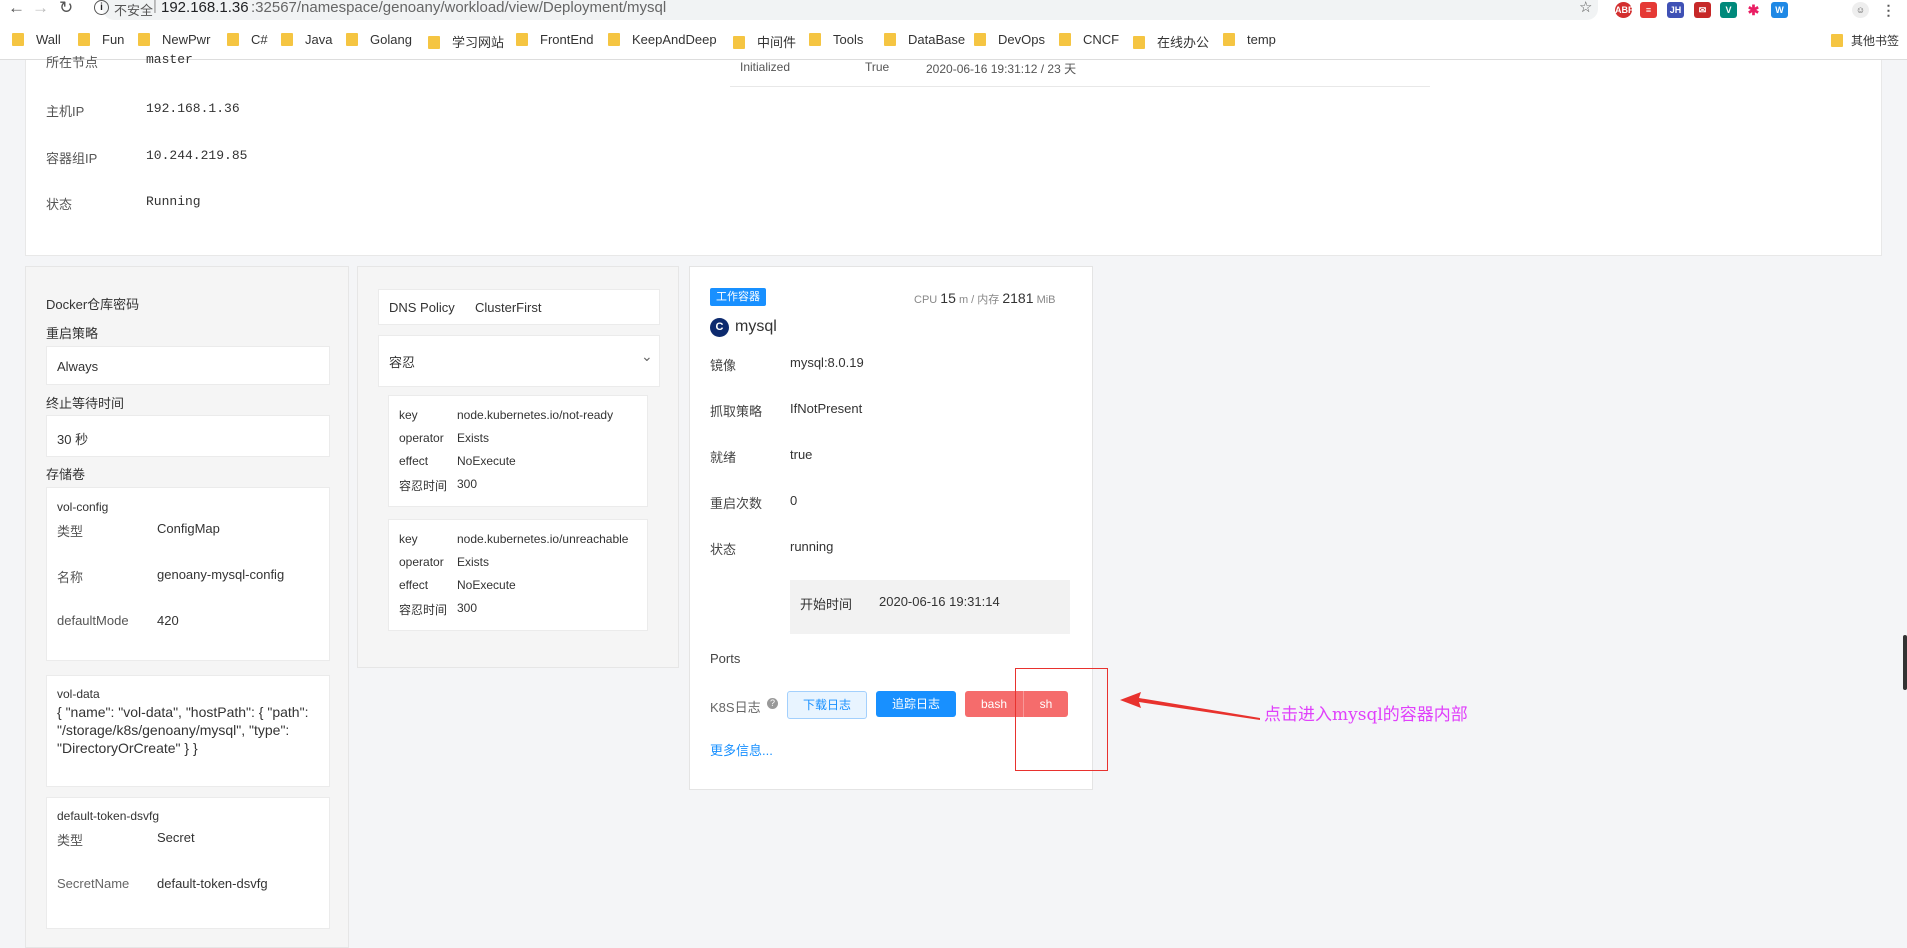  Describe the element at coordinates (719, 327) in the screenshot. I see `container-icon: C` at that location.